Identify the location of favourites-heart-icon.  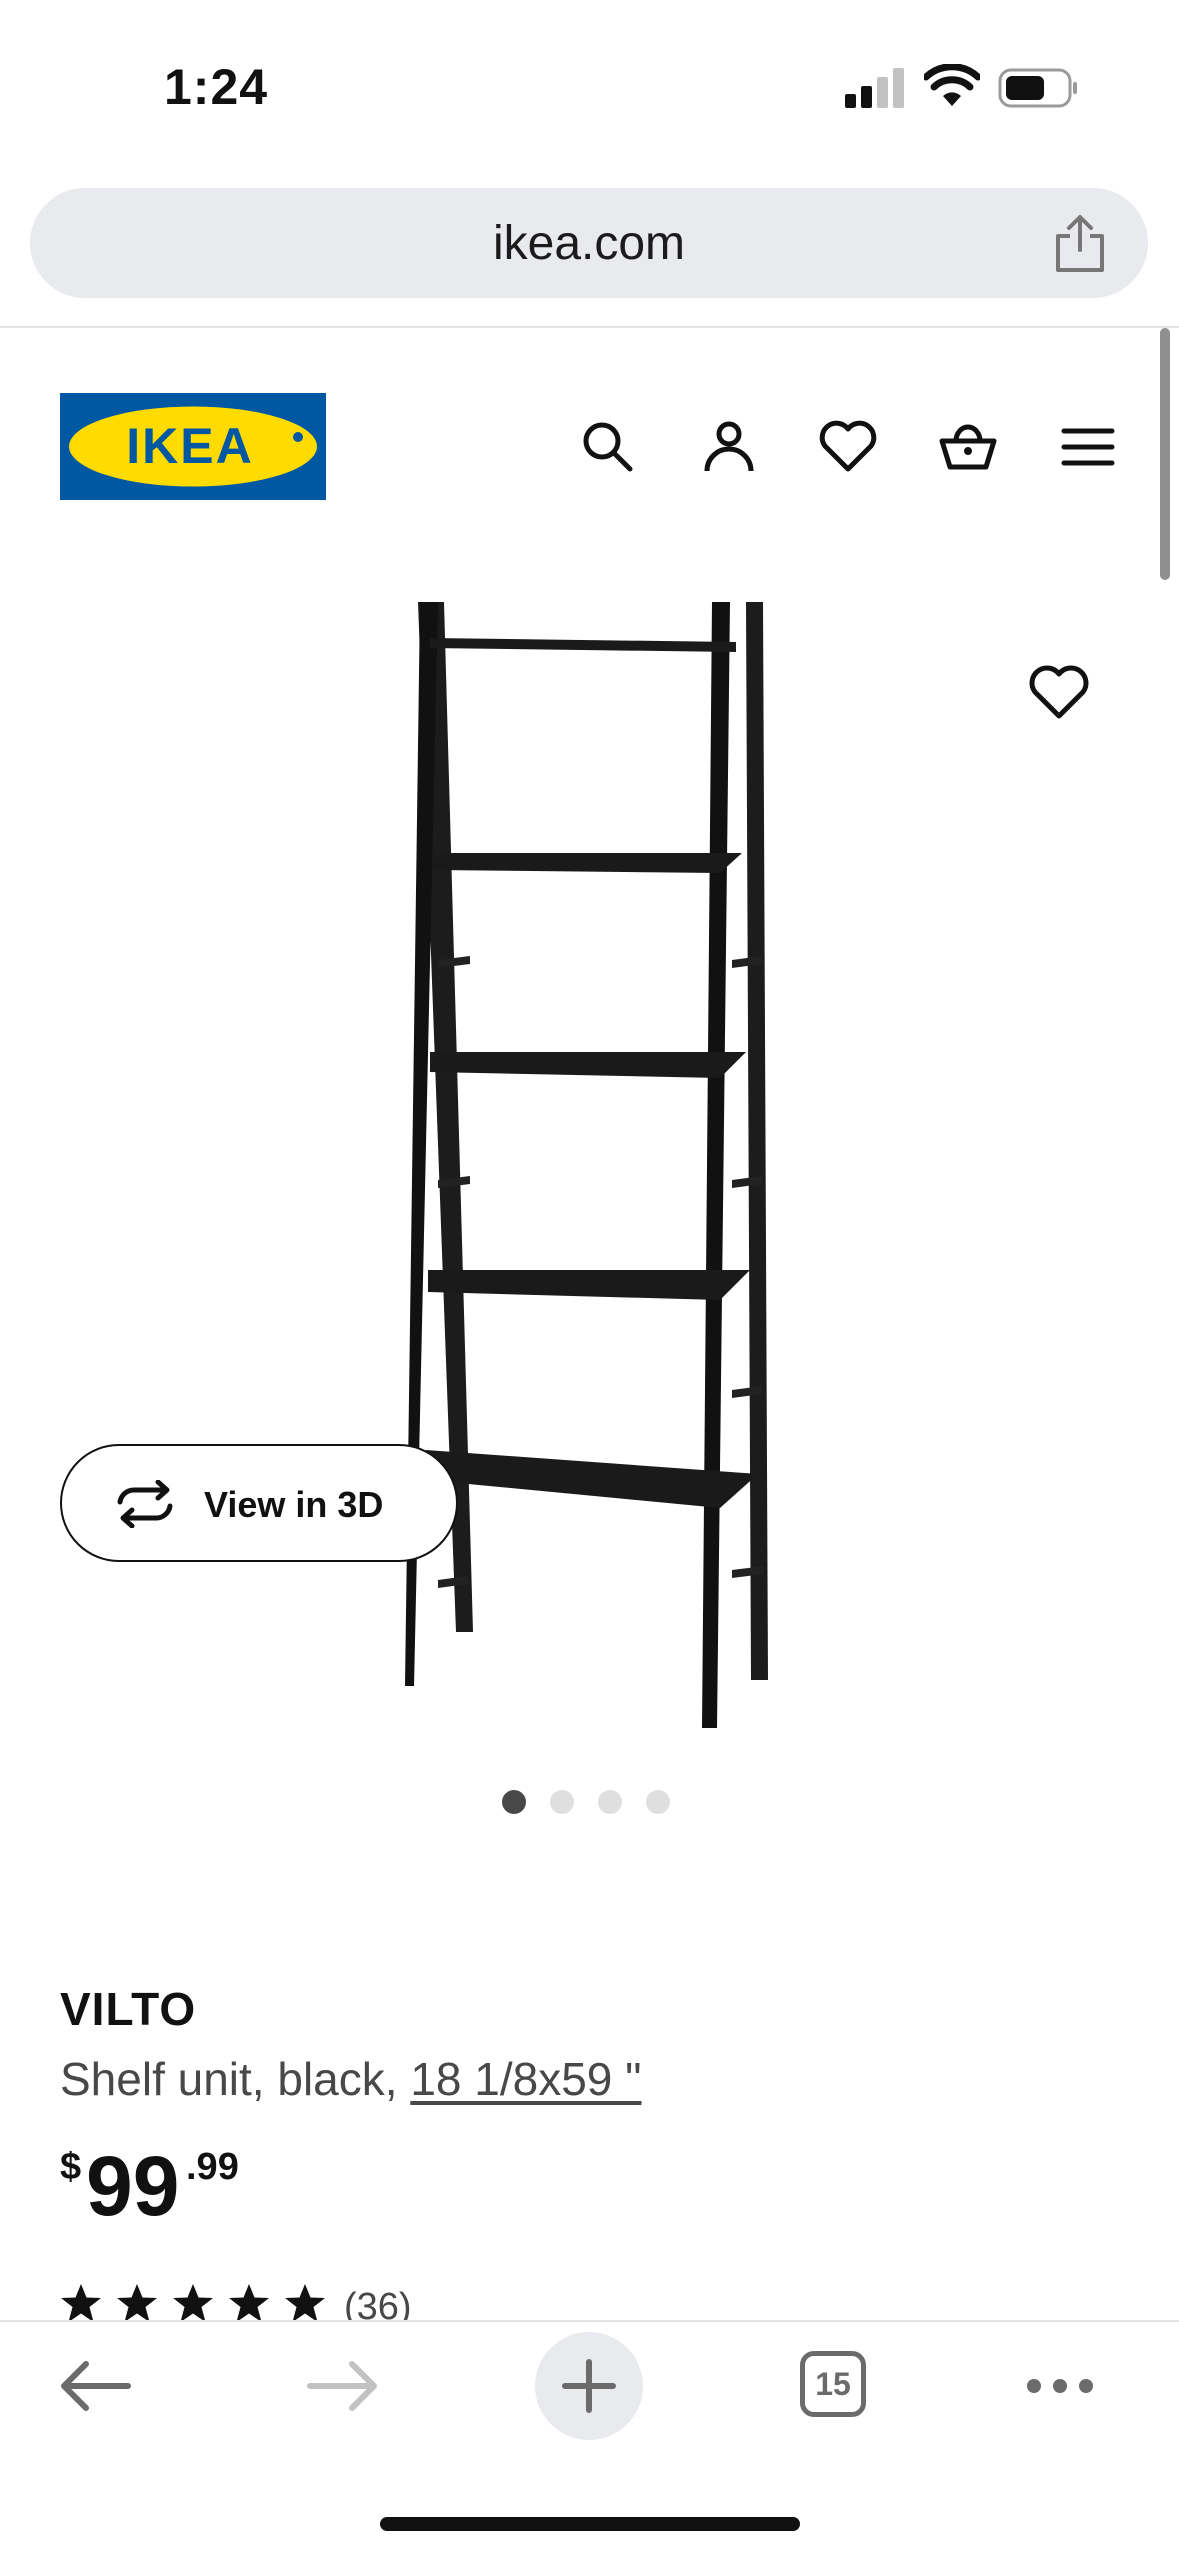
(848, 447).